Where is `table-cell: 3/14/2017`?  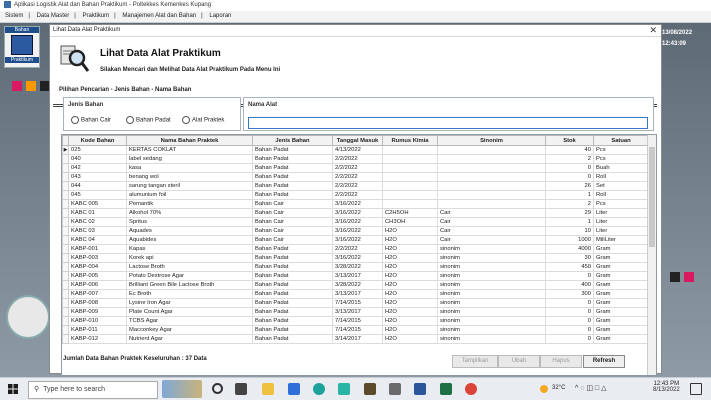
table-cell: 3/14/2017 is located at coordinates (357, 339).